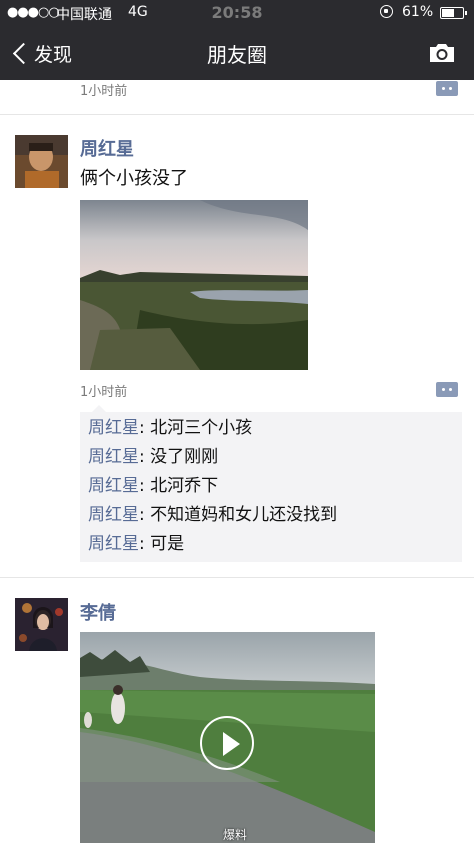 This screenshot has width=474, height=843. What do you see at coordinates (244, 515) in the screenshot?
I see `comment-text: 不知道妈和女儿还没找到` at bounding box center [244, 515].